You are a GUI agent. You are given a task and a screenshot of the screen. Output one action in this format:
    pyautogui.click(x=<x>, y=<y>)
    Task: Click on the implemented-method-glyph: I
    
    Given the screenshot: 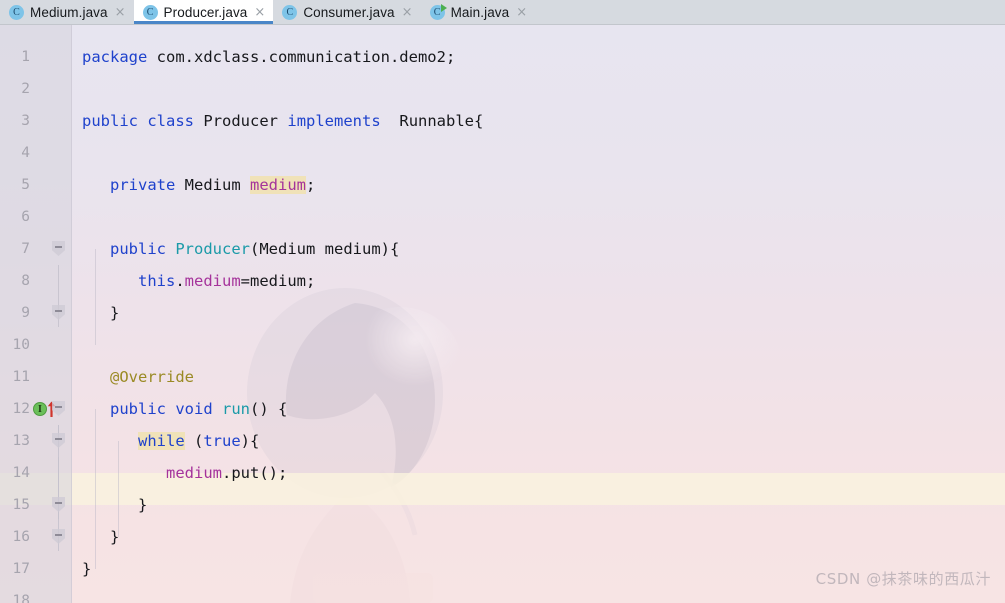 What is the action you would take?
    pyautogui.click(x=40, y=409)
    